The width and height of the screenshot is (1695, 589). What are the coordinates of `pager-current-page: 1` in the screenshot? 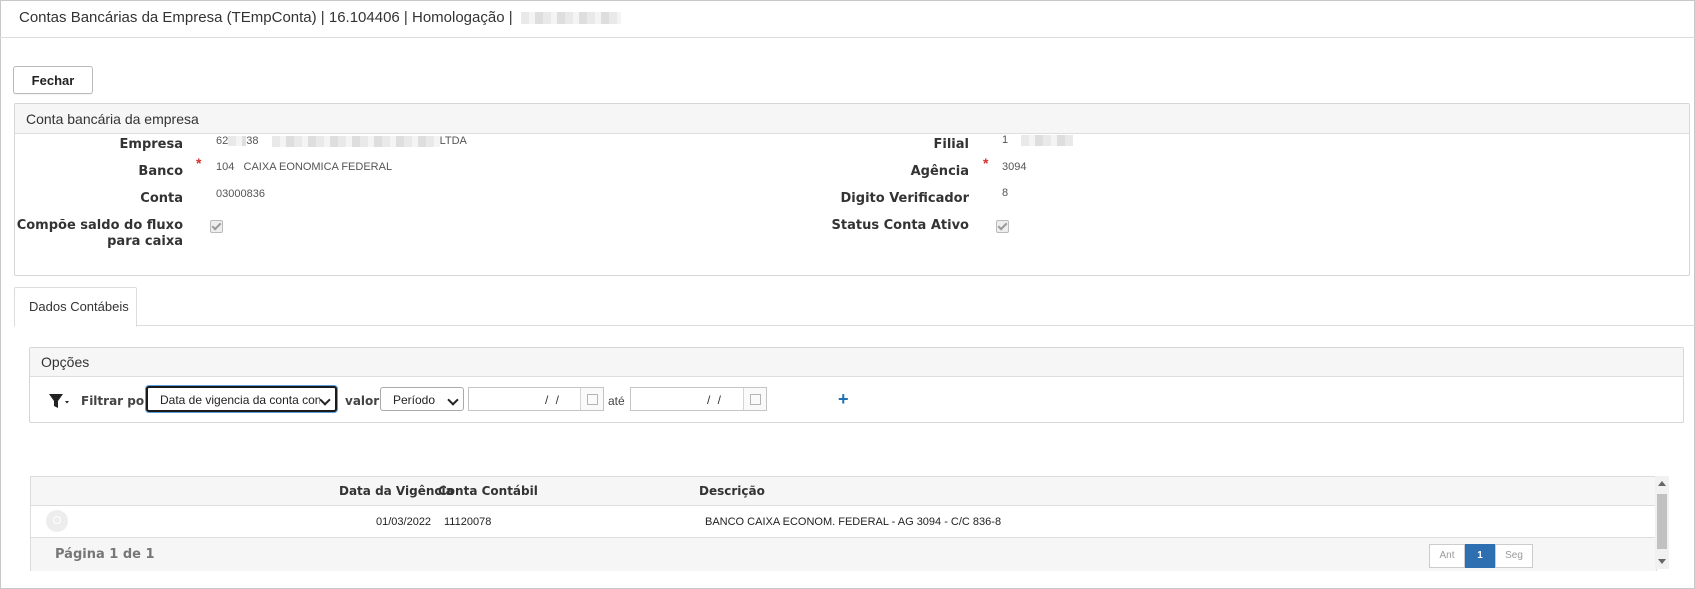 It's located at (1480, 556).